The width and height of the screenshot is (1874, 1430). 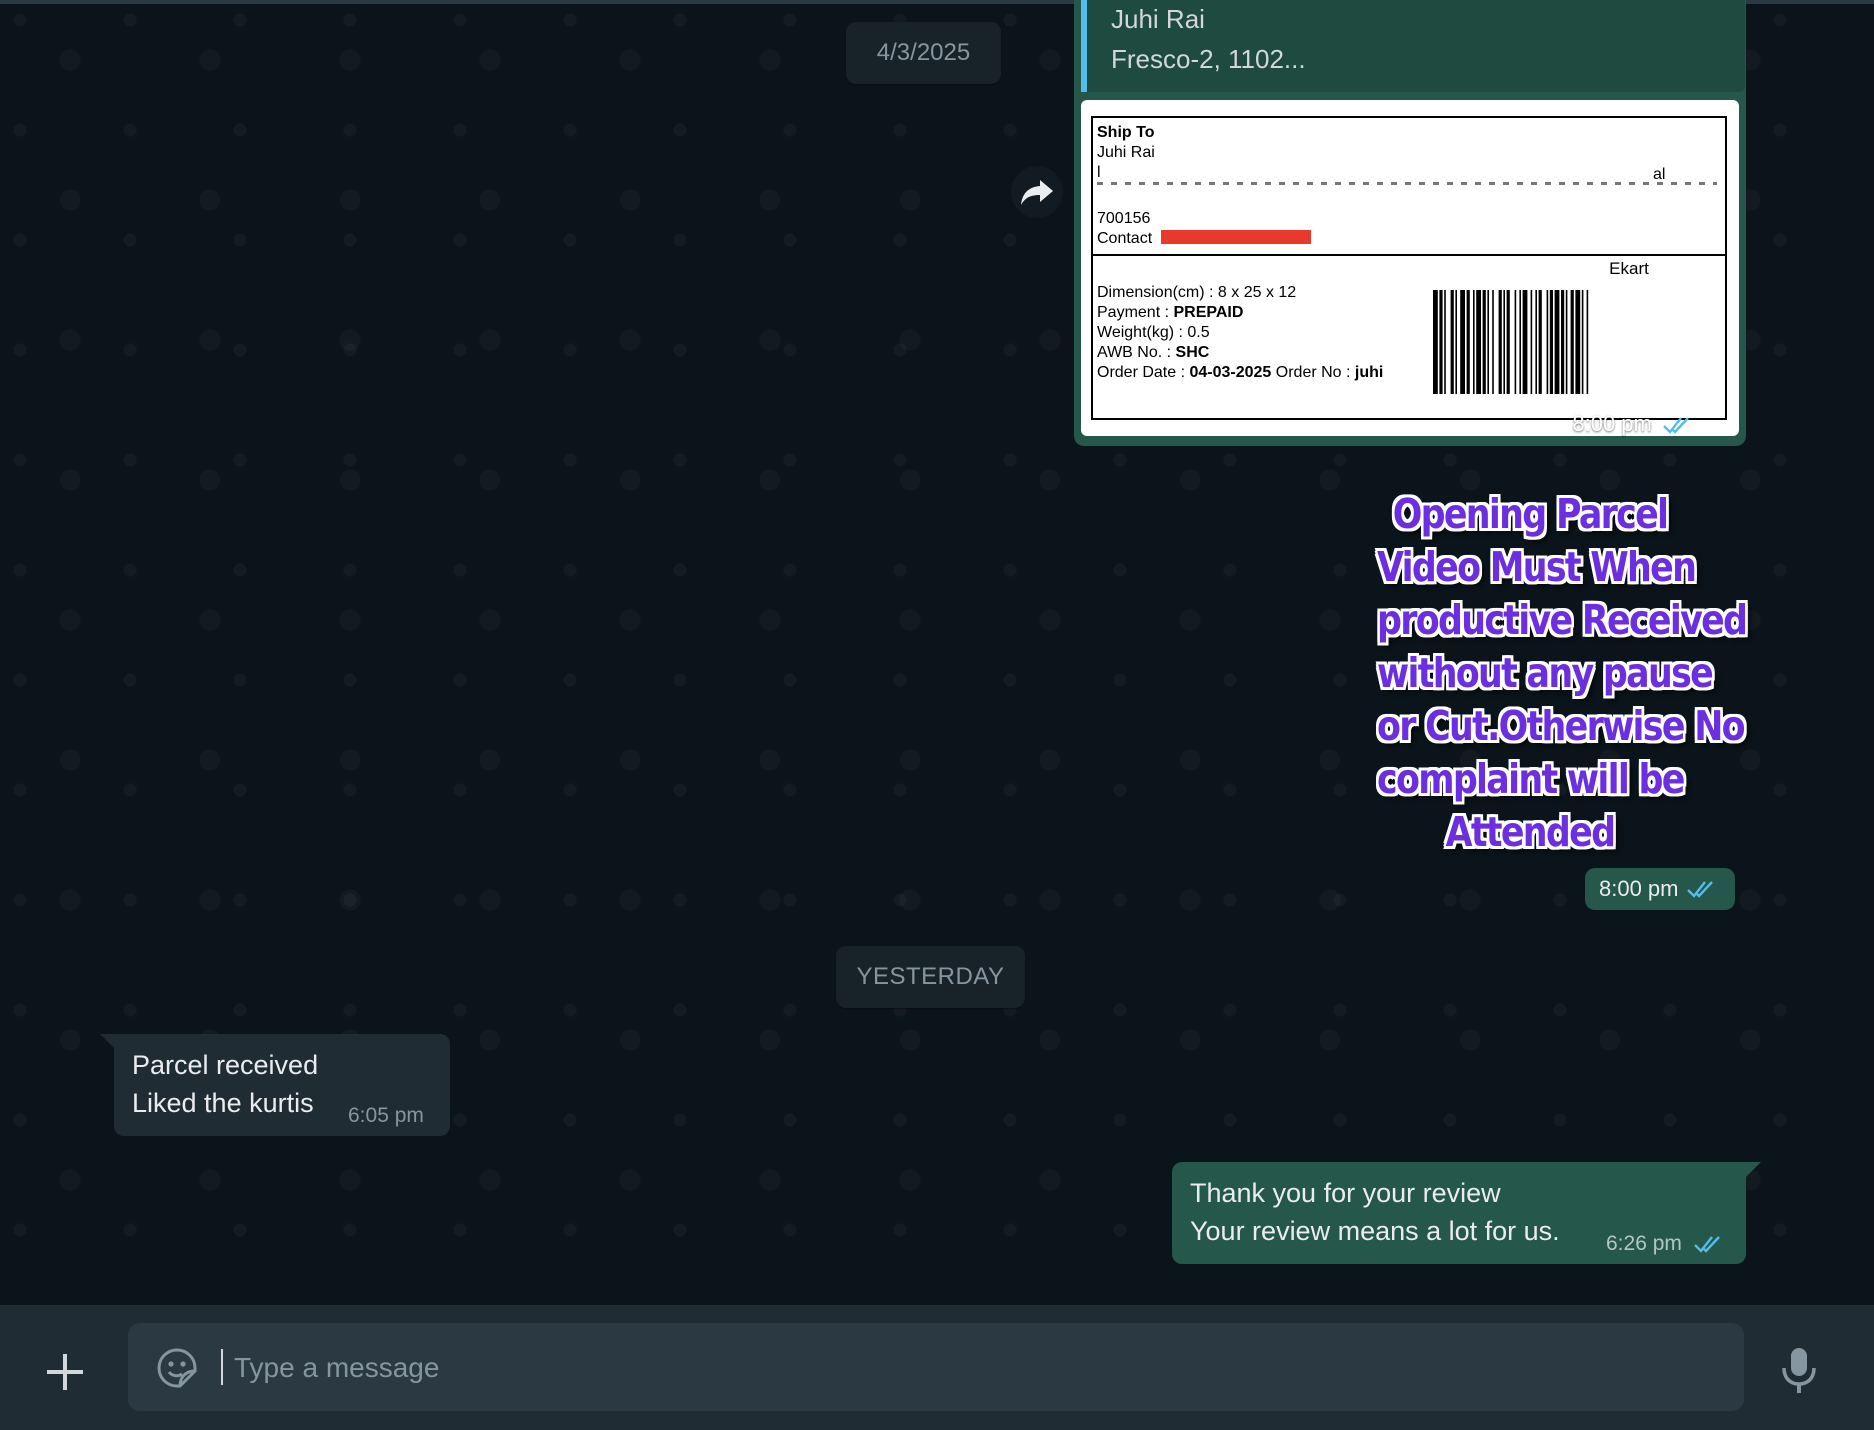 What do you see at coordinates (974, 1368) in the screenshot?
I see `message-input` at bounding box center [974, 1368].